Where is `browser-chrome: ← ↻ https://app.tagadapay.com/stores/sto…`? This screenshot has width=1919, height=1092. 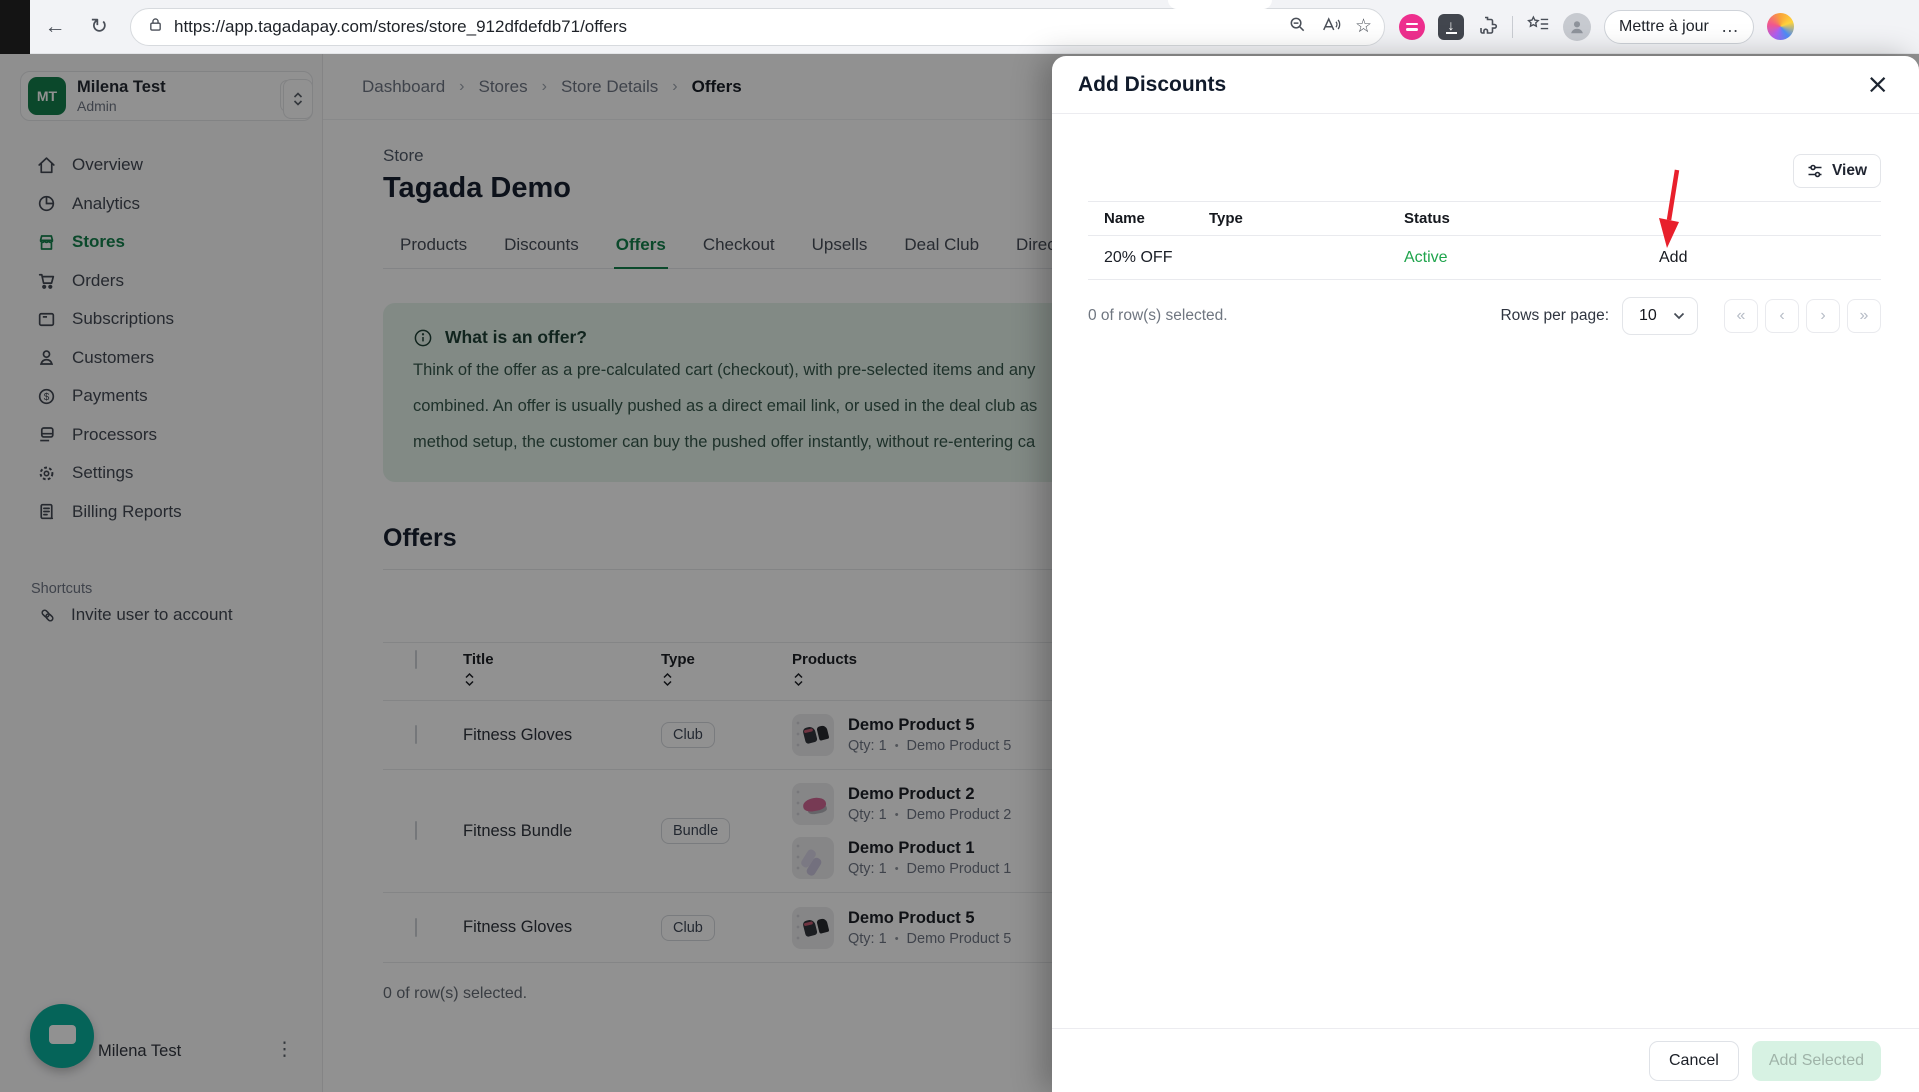
browser-chrome: ← ↻ https://app.tagadapay.com/stores/sto… is located at coordinates (959, 27).